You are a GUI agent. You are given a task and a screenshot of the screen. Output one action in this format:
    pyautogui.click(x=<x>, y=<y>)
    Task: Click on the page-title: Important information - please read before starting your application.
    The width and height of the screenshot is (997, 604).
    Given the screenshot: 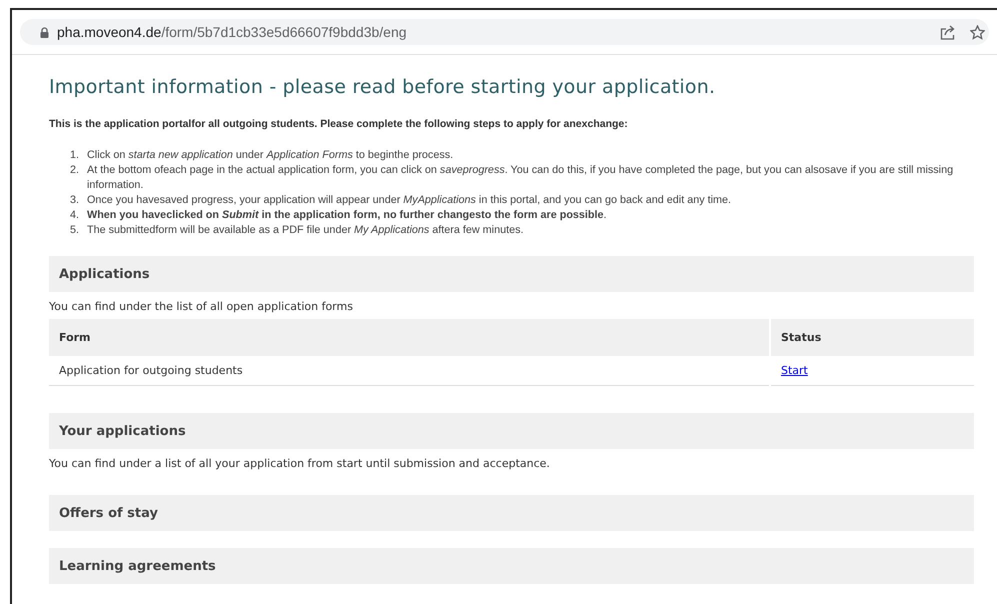 What is the action you would take?
    pyautogui.click(x=382, y=87)
    